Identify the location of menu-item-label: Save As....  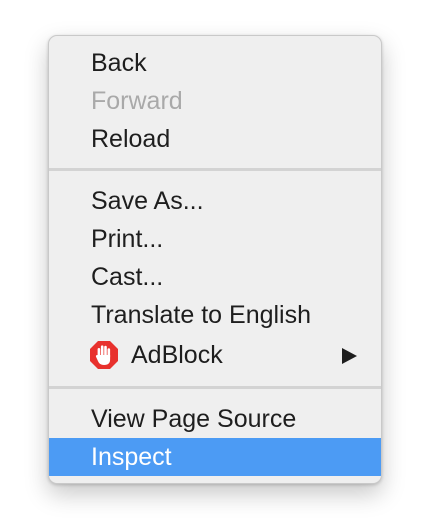
(147, 201).